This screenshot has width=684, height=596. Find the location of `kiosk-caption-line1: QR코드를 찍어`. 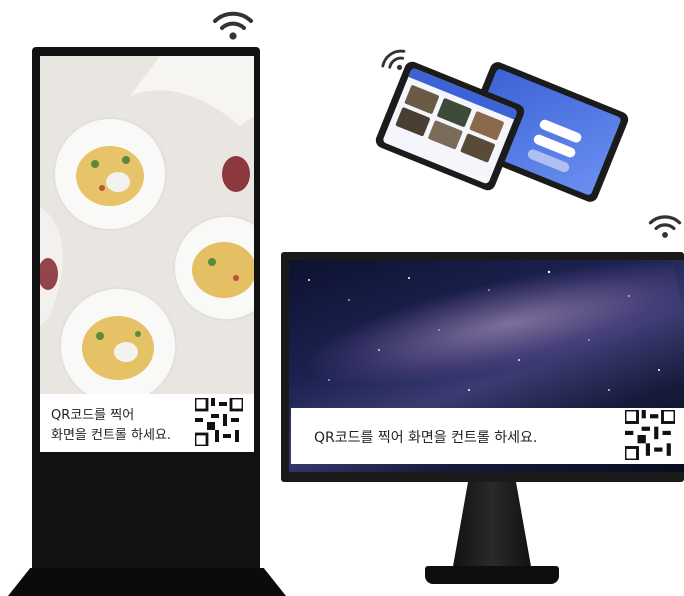

kiosk-caption-line1: QR코드를 찍어 is located at coordinates (93, 415).